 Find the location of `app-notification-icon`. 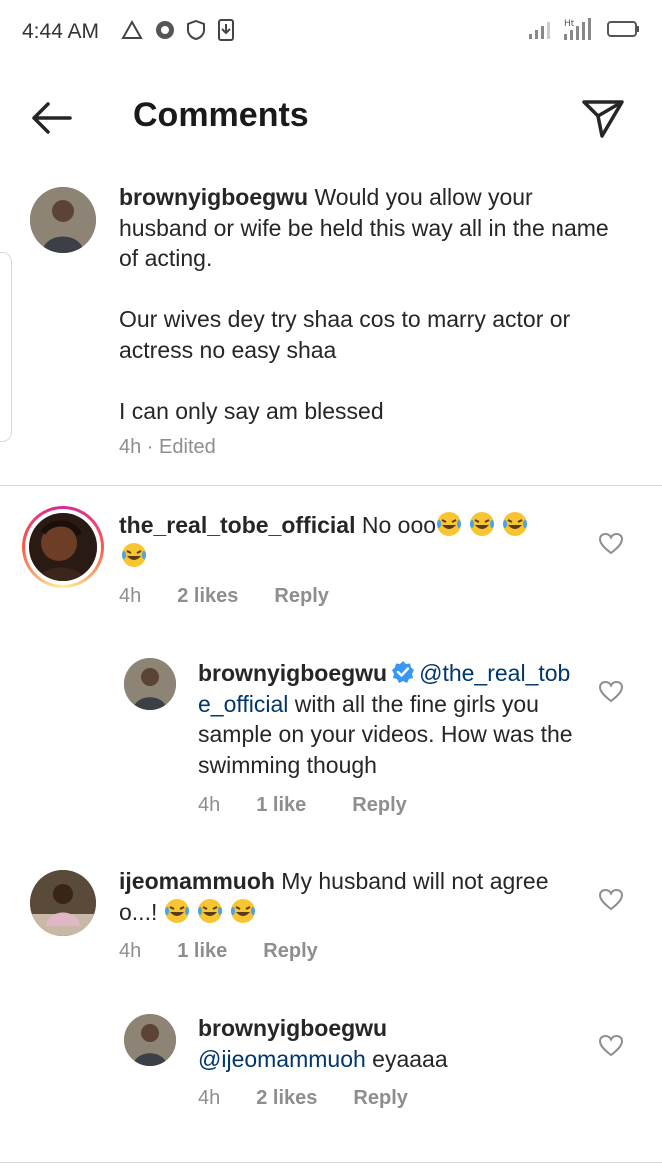

app-notification-icon is located at coordinates (165, 30).